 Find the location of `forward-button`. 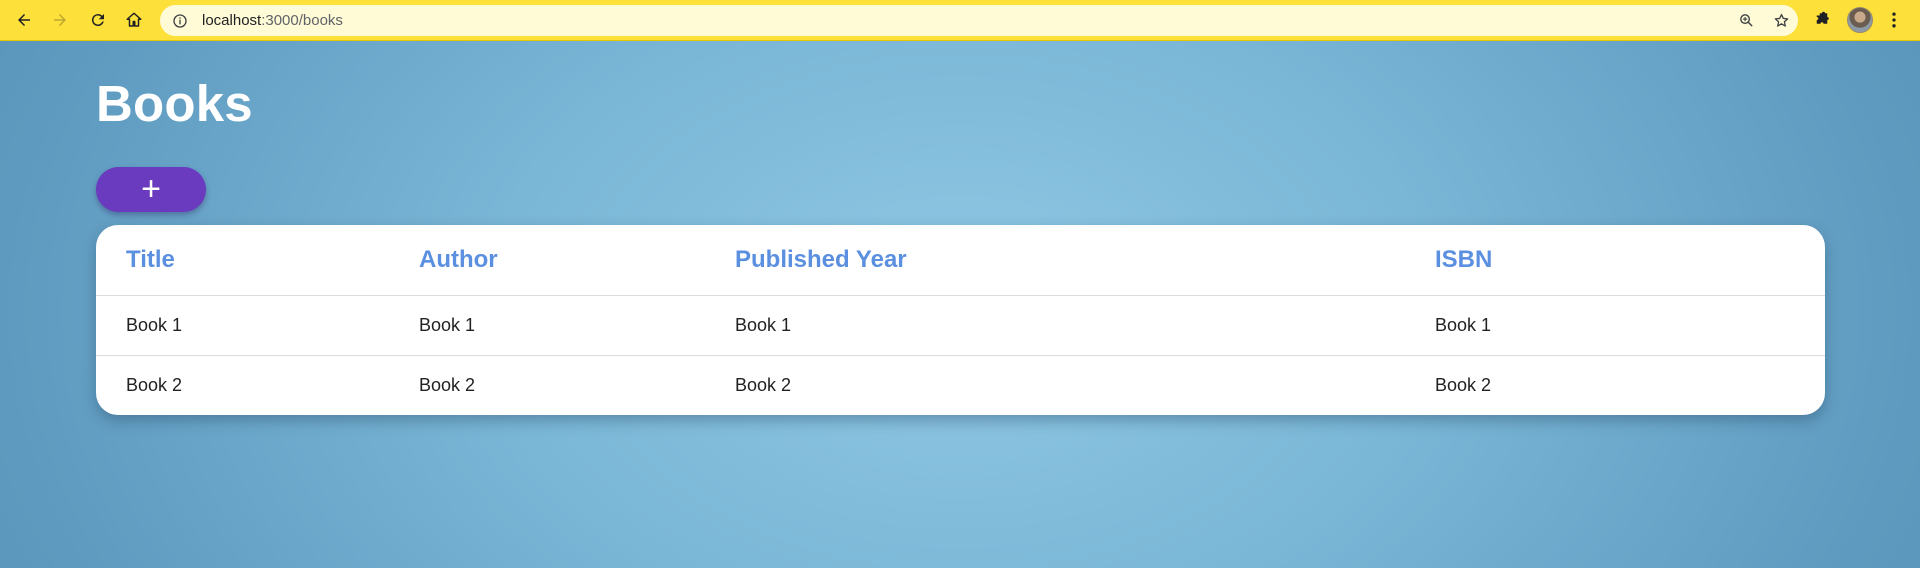

forward-button is located at coordinates (60, 20).